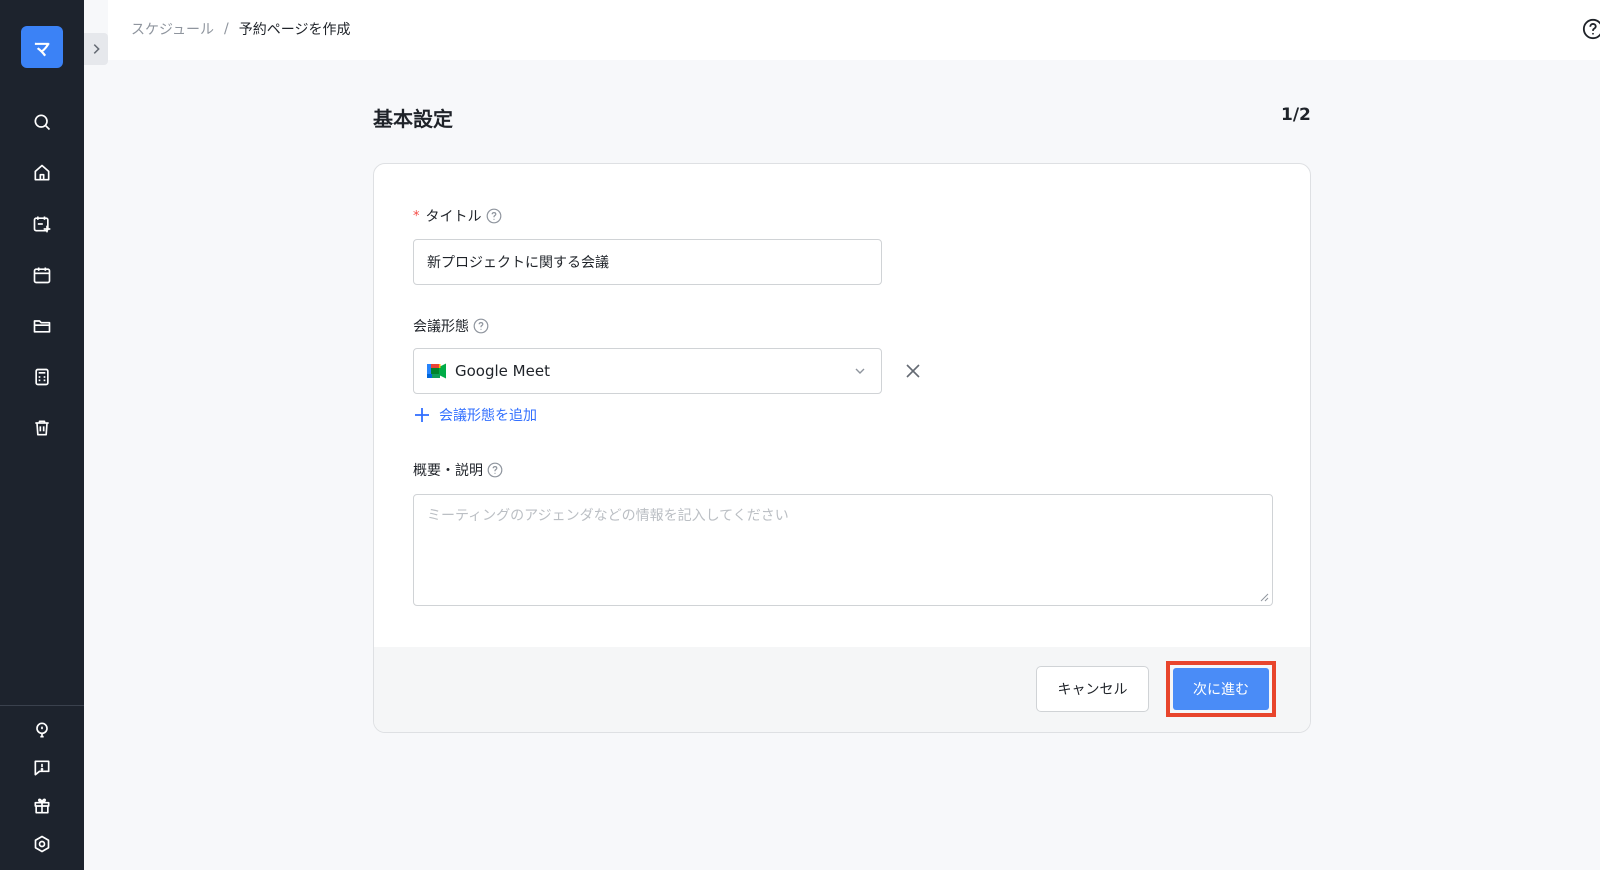 This screenshot has width=1600, height=870. I want to click on close-icon, so click(913, 371).